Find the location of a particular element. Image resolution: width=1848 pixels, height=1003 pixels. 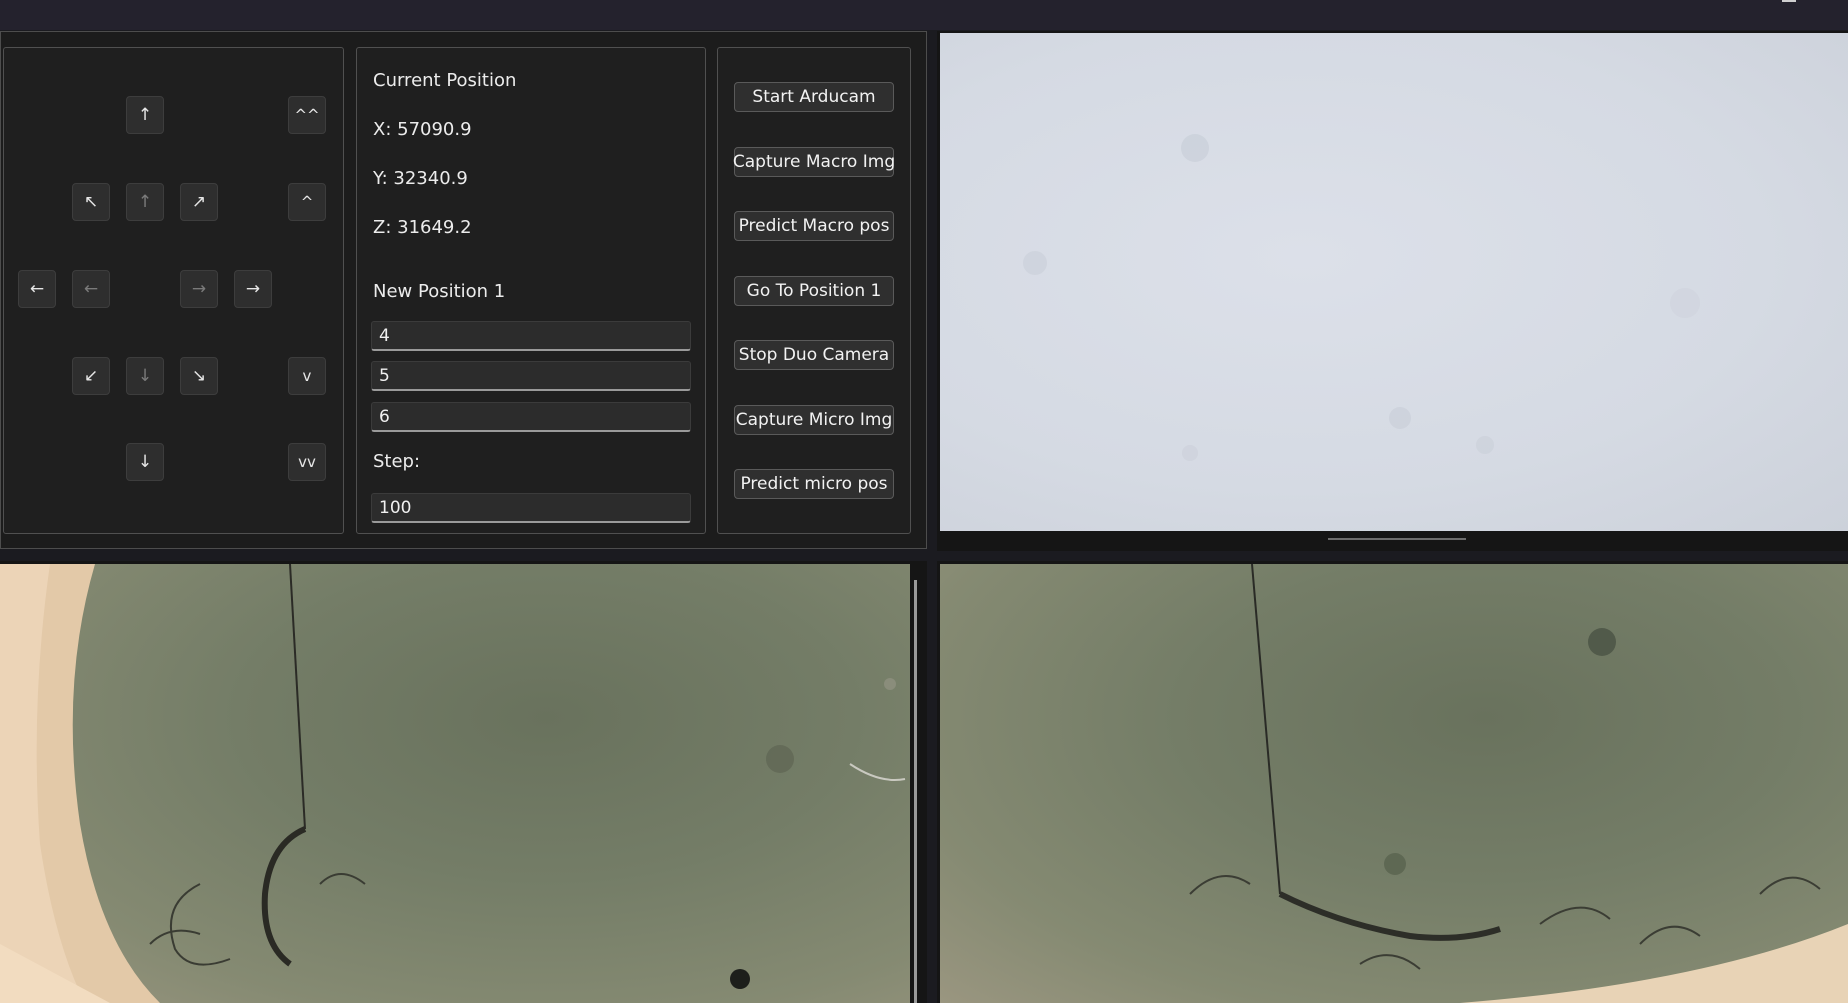

step-label: Step: is located at coordinates (397, 461).